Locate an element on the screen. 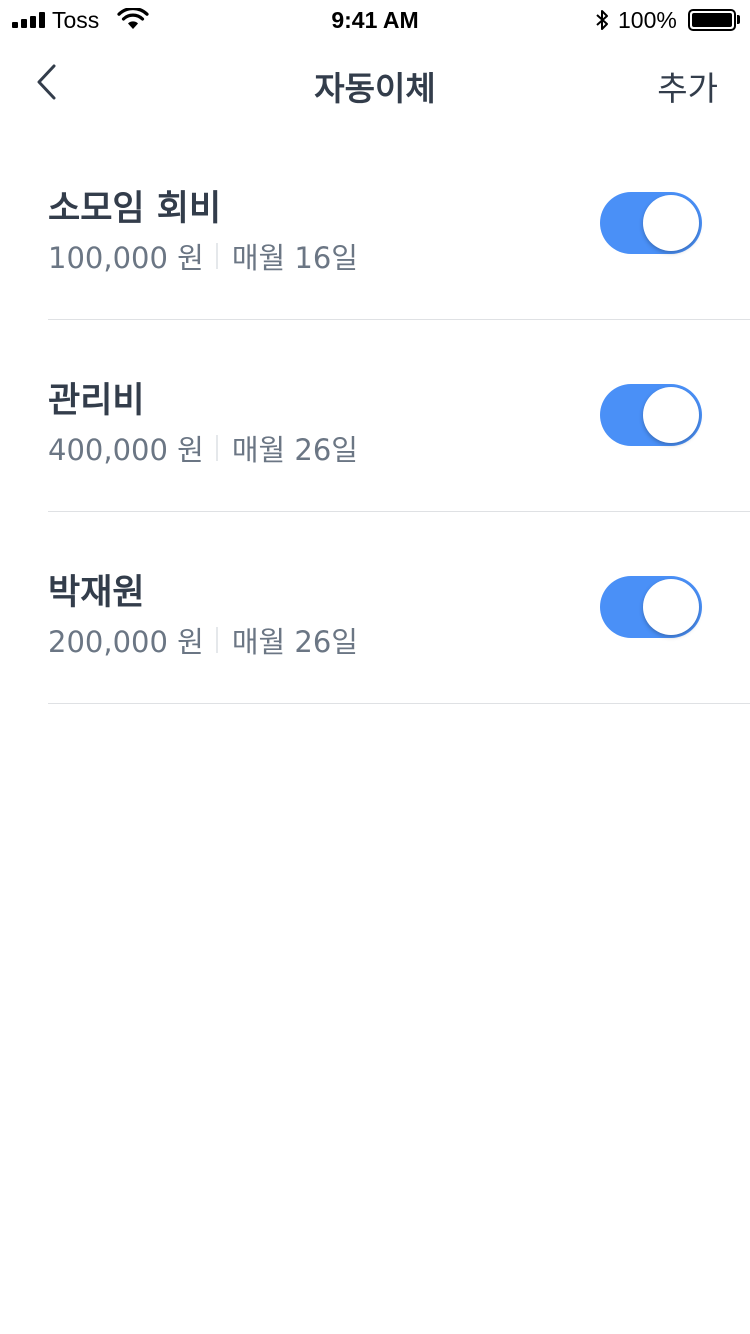 This screenshot has width=750, height=1334. battery-cap is located at coordinates (738, 19).